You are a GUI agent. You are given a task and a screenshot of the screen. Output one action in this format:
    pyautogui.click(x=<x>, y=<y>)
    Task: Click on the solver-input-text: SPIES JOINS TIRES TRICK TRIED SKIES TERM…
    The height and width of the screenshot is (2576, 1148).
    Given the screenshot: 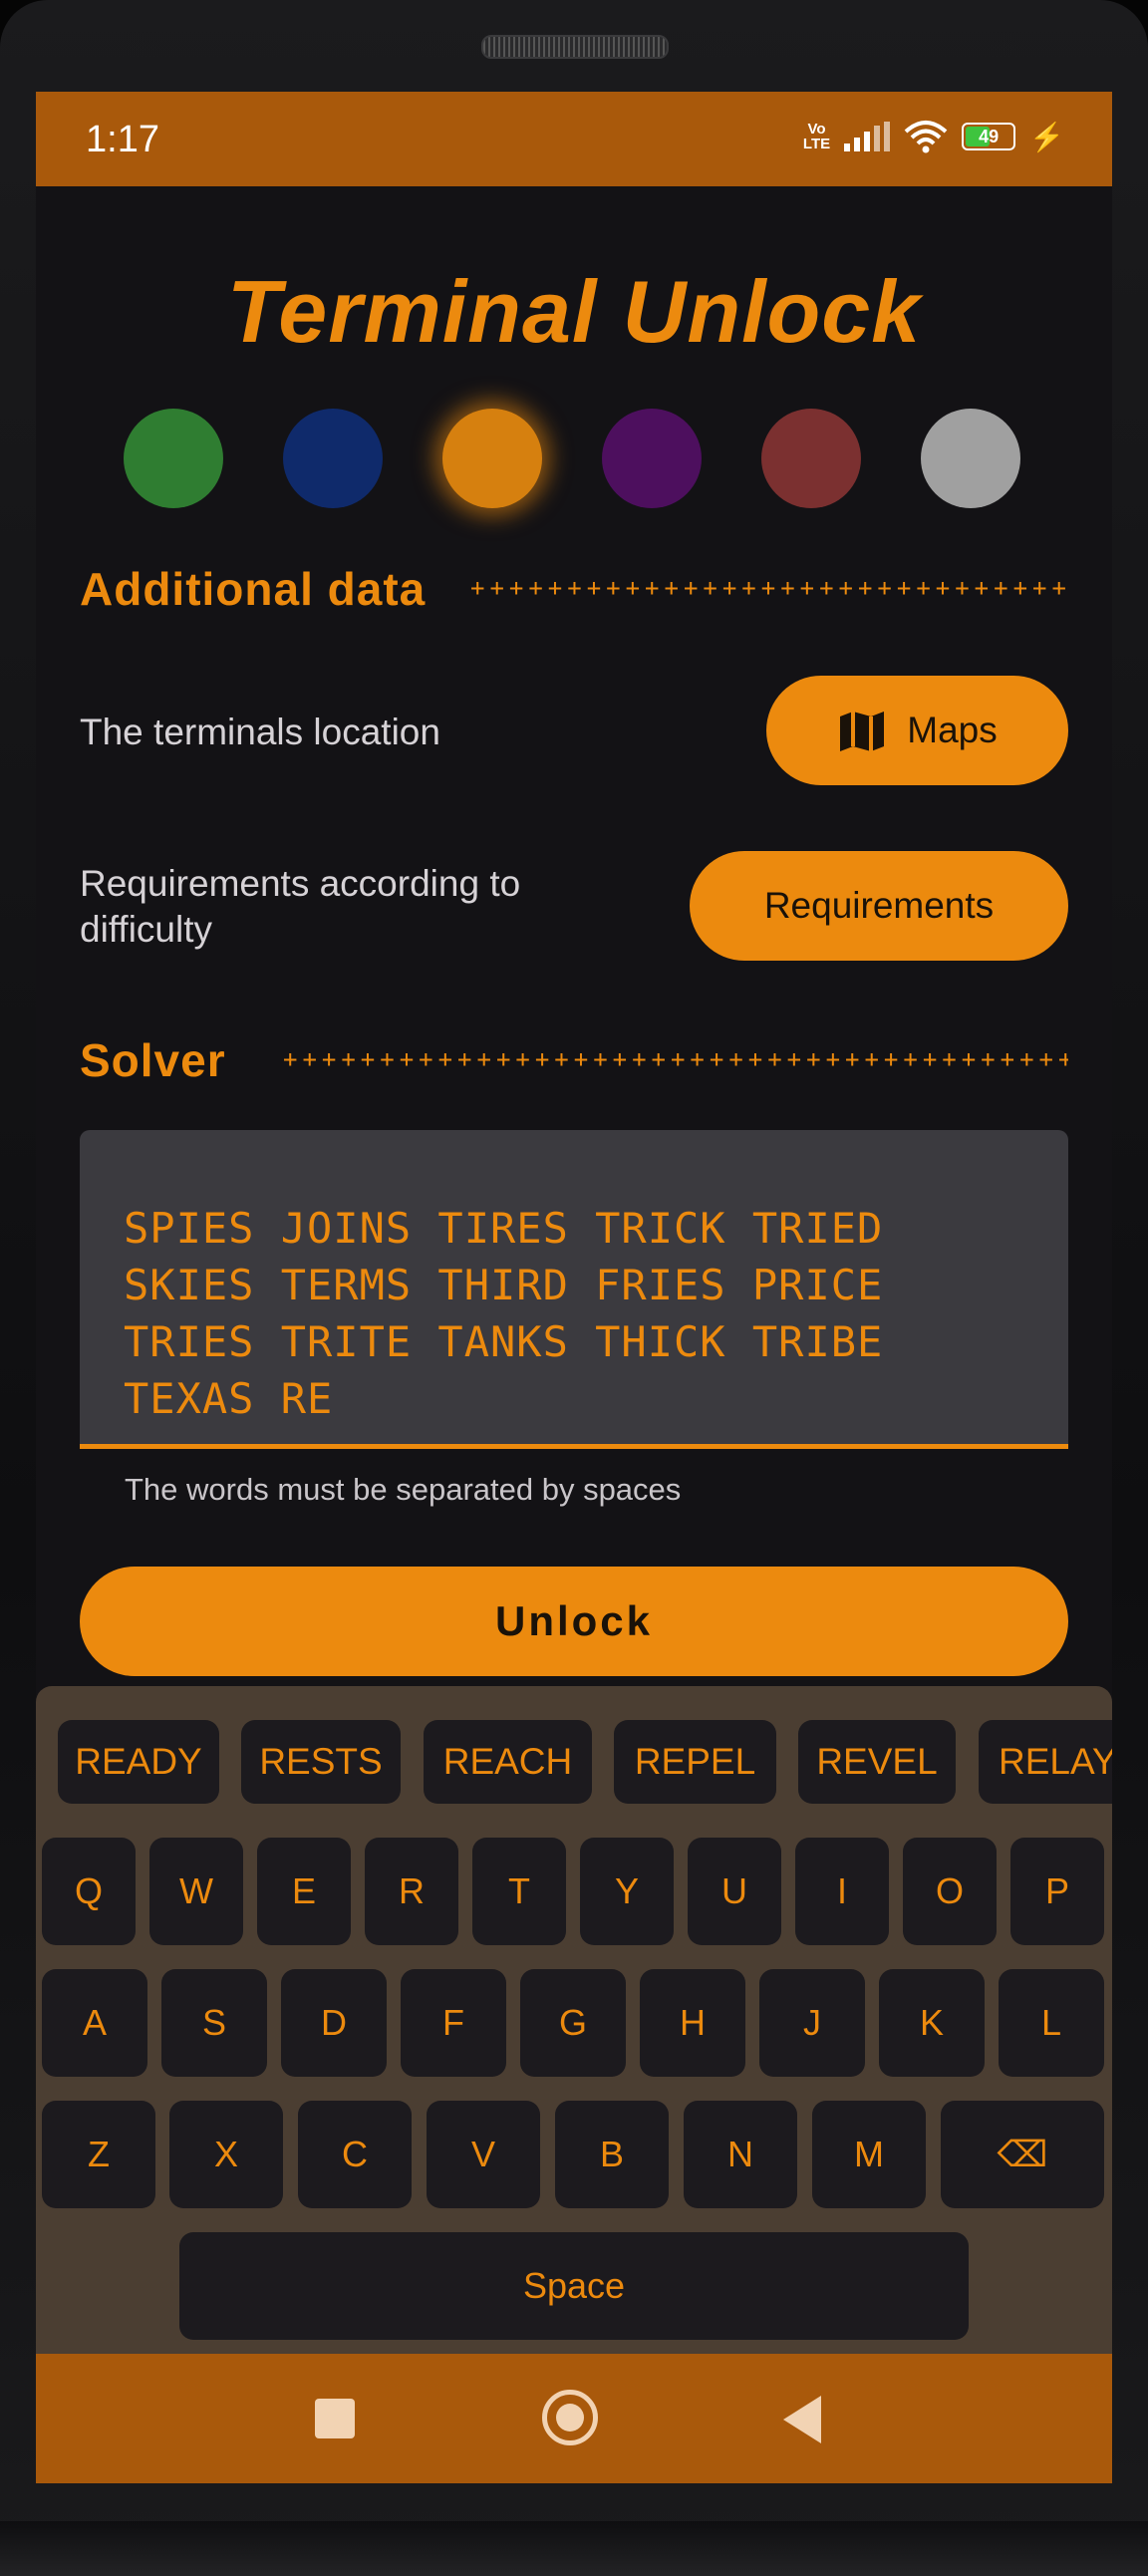 What is the action you would take?
    pyautogui.click(x=504, y=1313)
    